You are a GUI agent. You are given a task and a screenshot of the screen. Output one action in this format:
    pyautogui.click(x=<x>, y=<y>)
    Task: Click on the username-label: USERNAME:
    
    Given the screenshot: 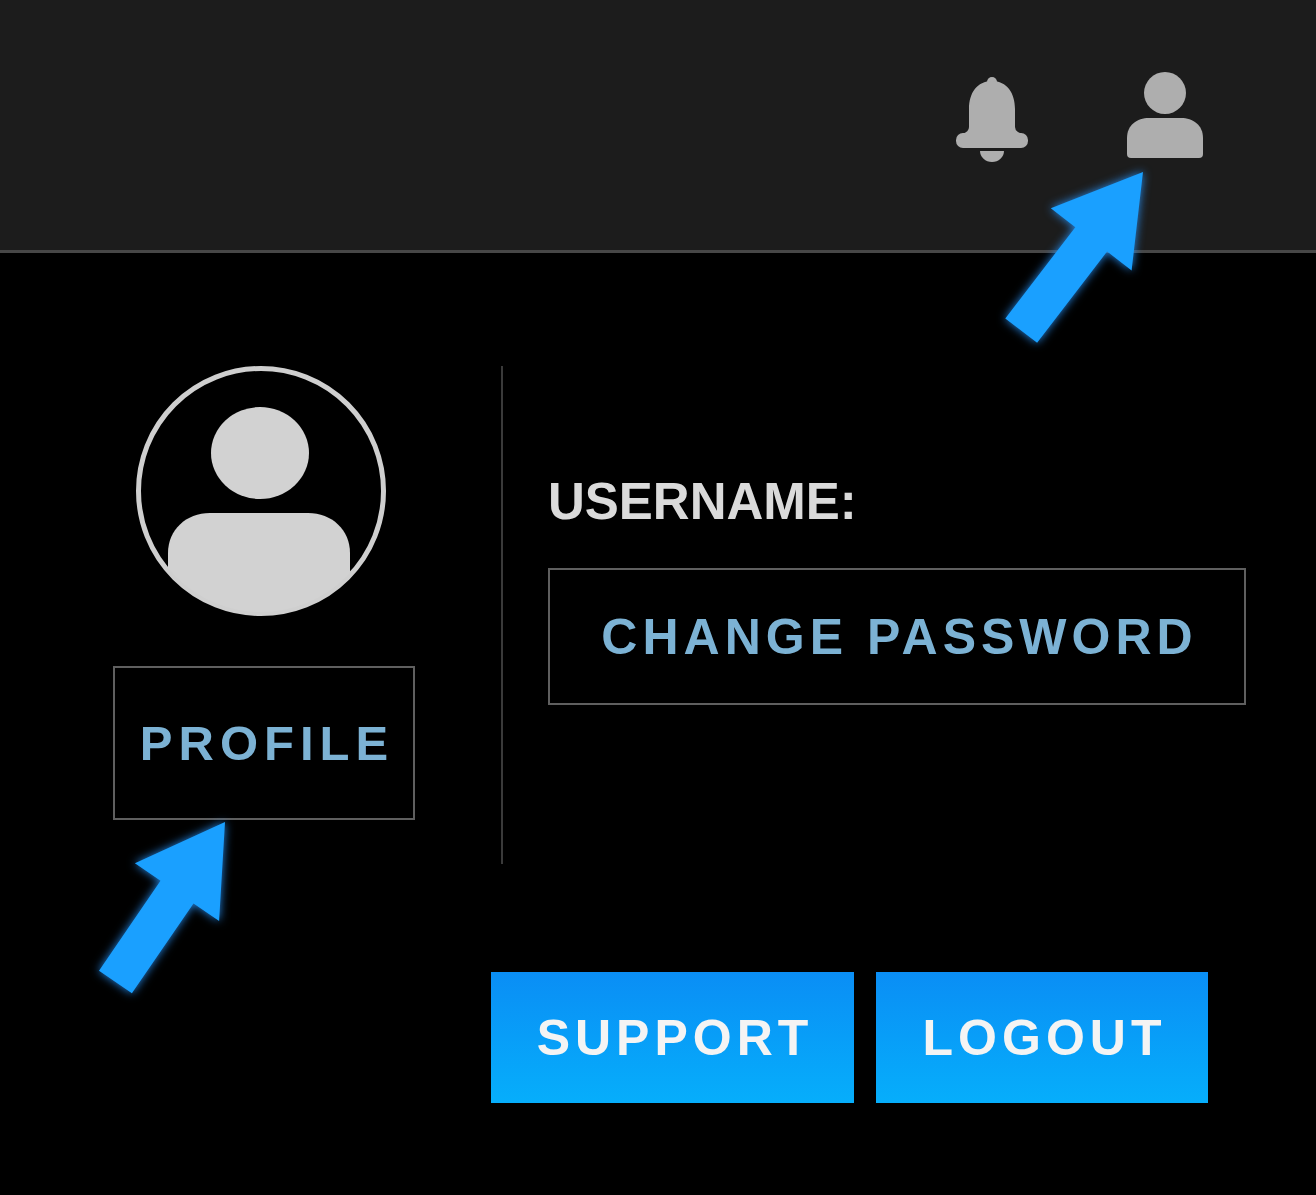 What is the action you would take?
    pyautogui.click(x=702, y=501)
    